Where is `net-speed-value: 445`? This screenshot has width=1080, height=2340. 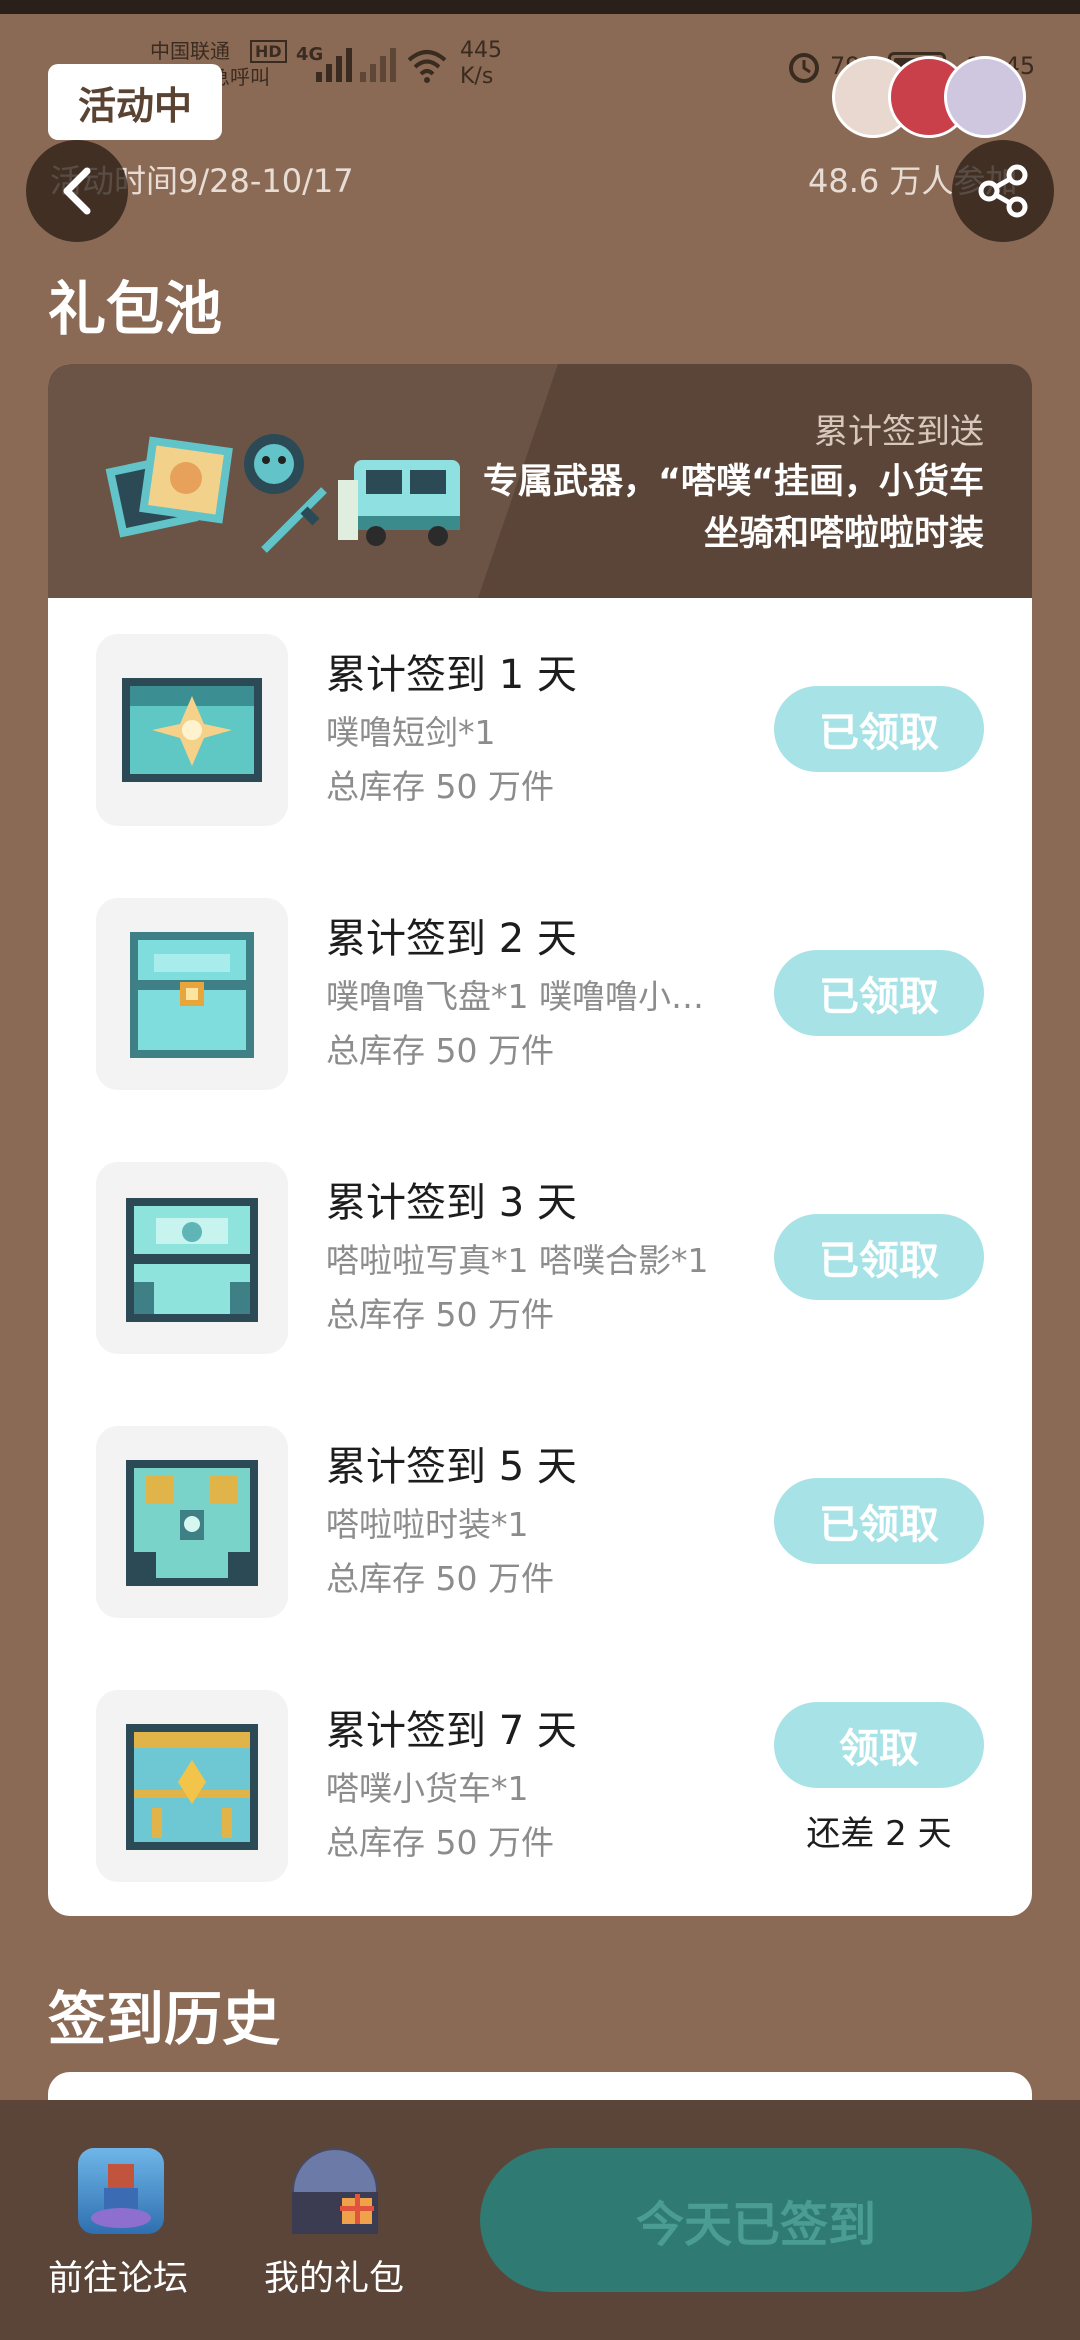 net-speed-value: 445 is located at coordinates (481, 50).